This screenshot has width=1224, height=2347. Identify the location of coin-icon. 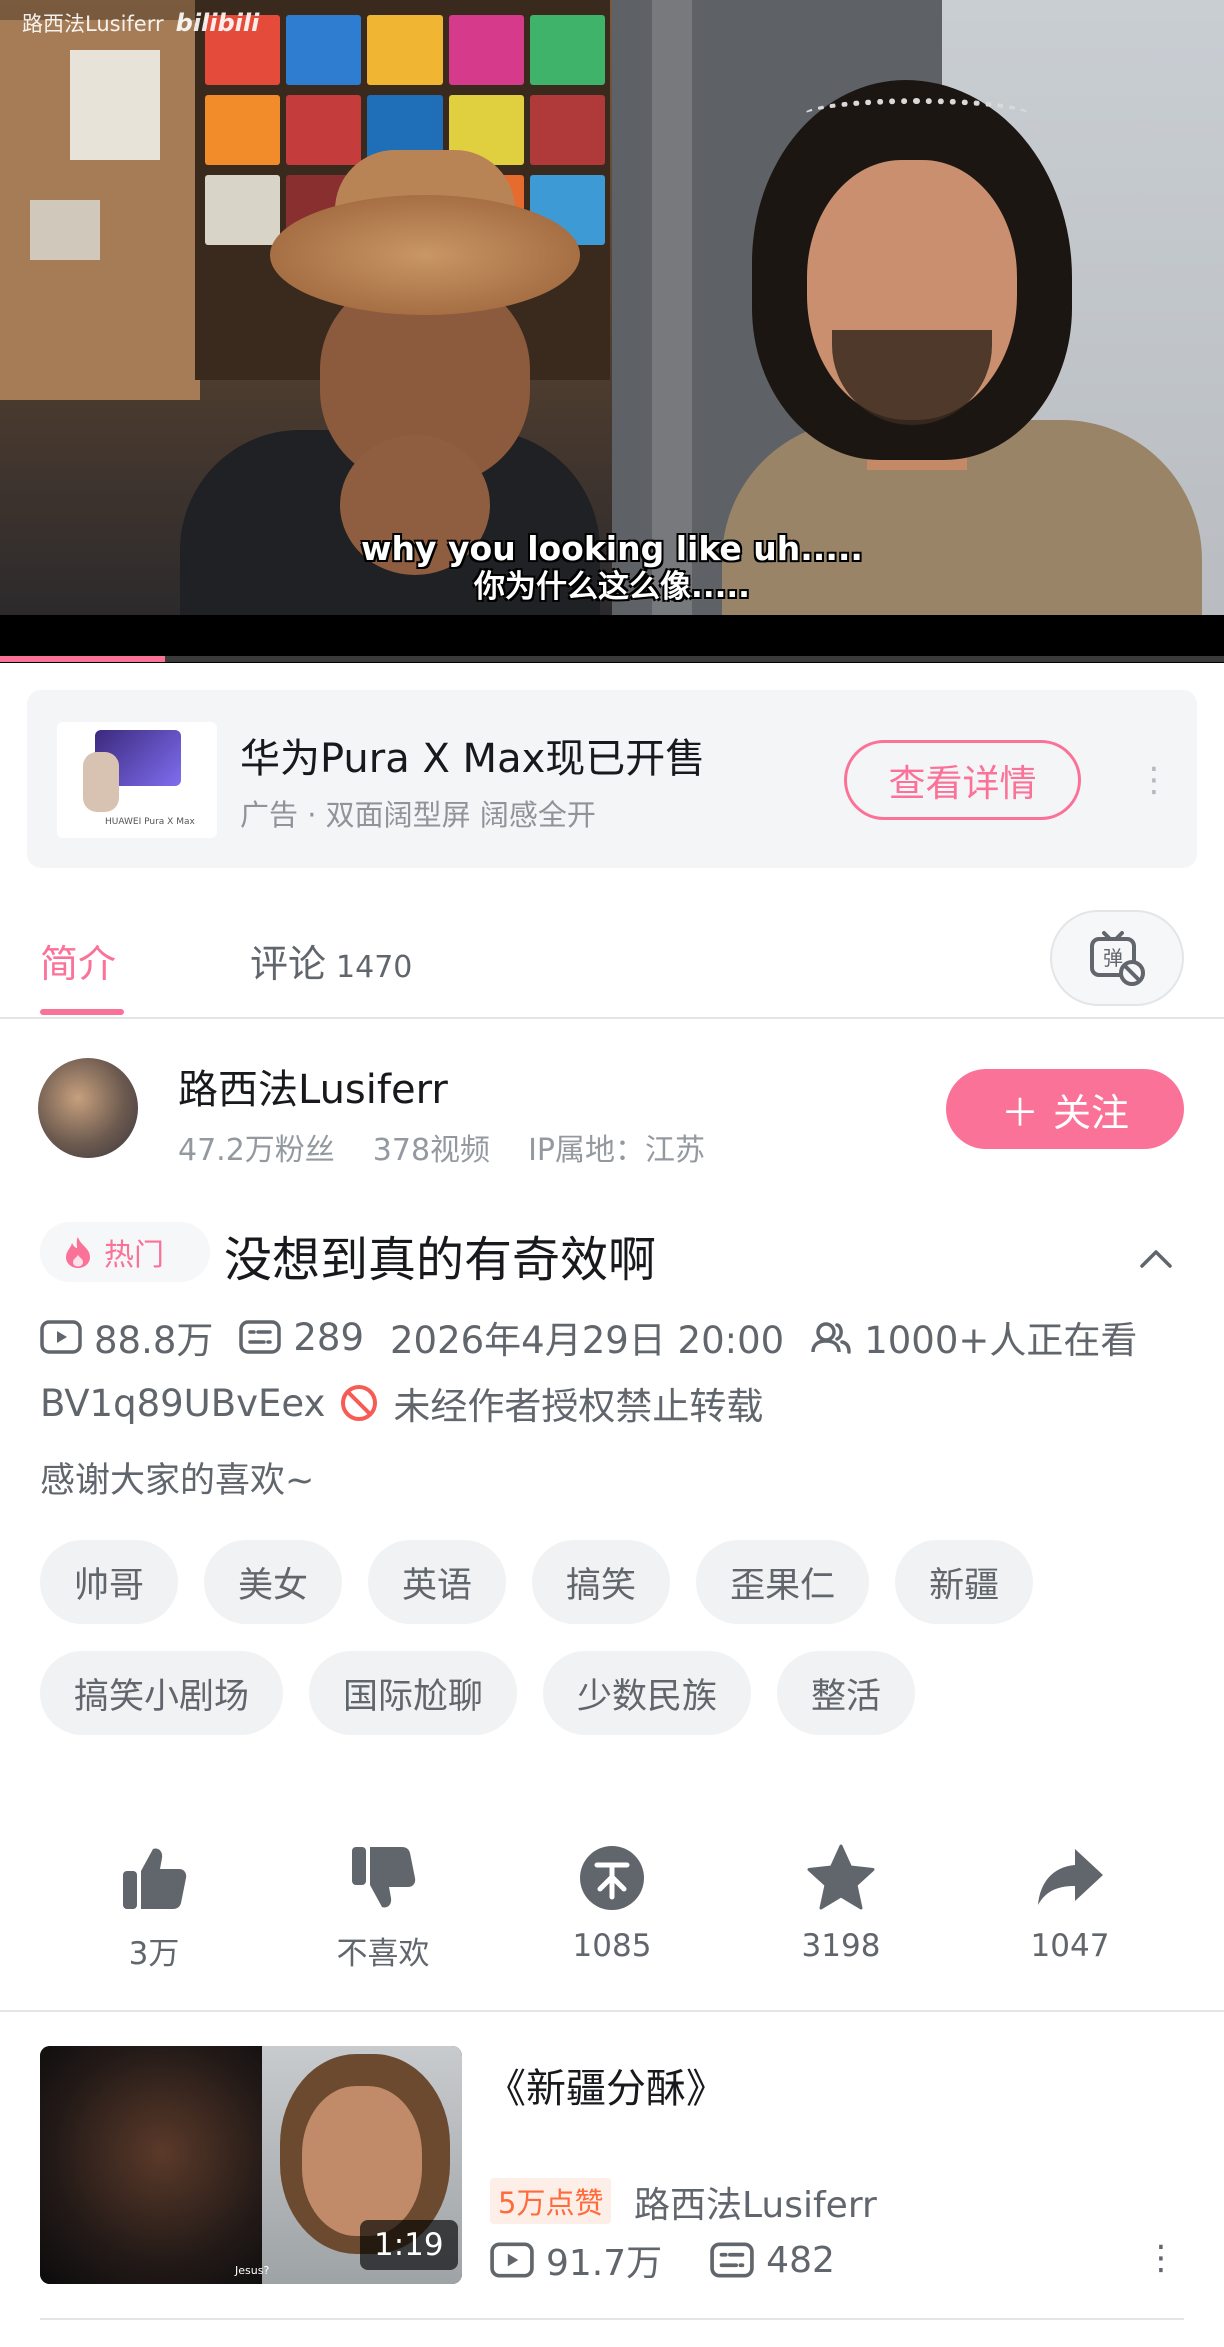
(612, 1878).